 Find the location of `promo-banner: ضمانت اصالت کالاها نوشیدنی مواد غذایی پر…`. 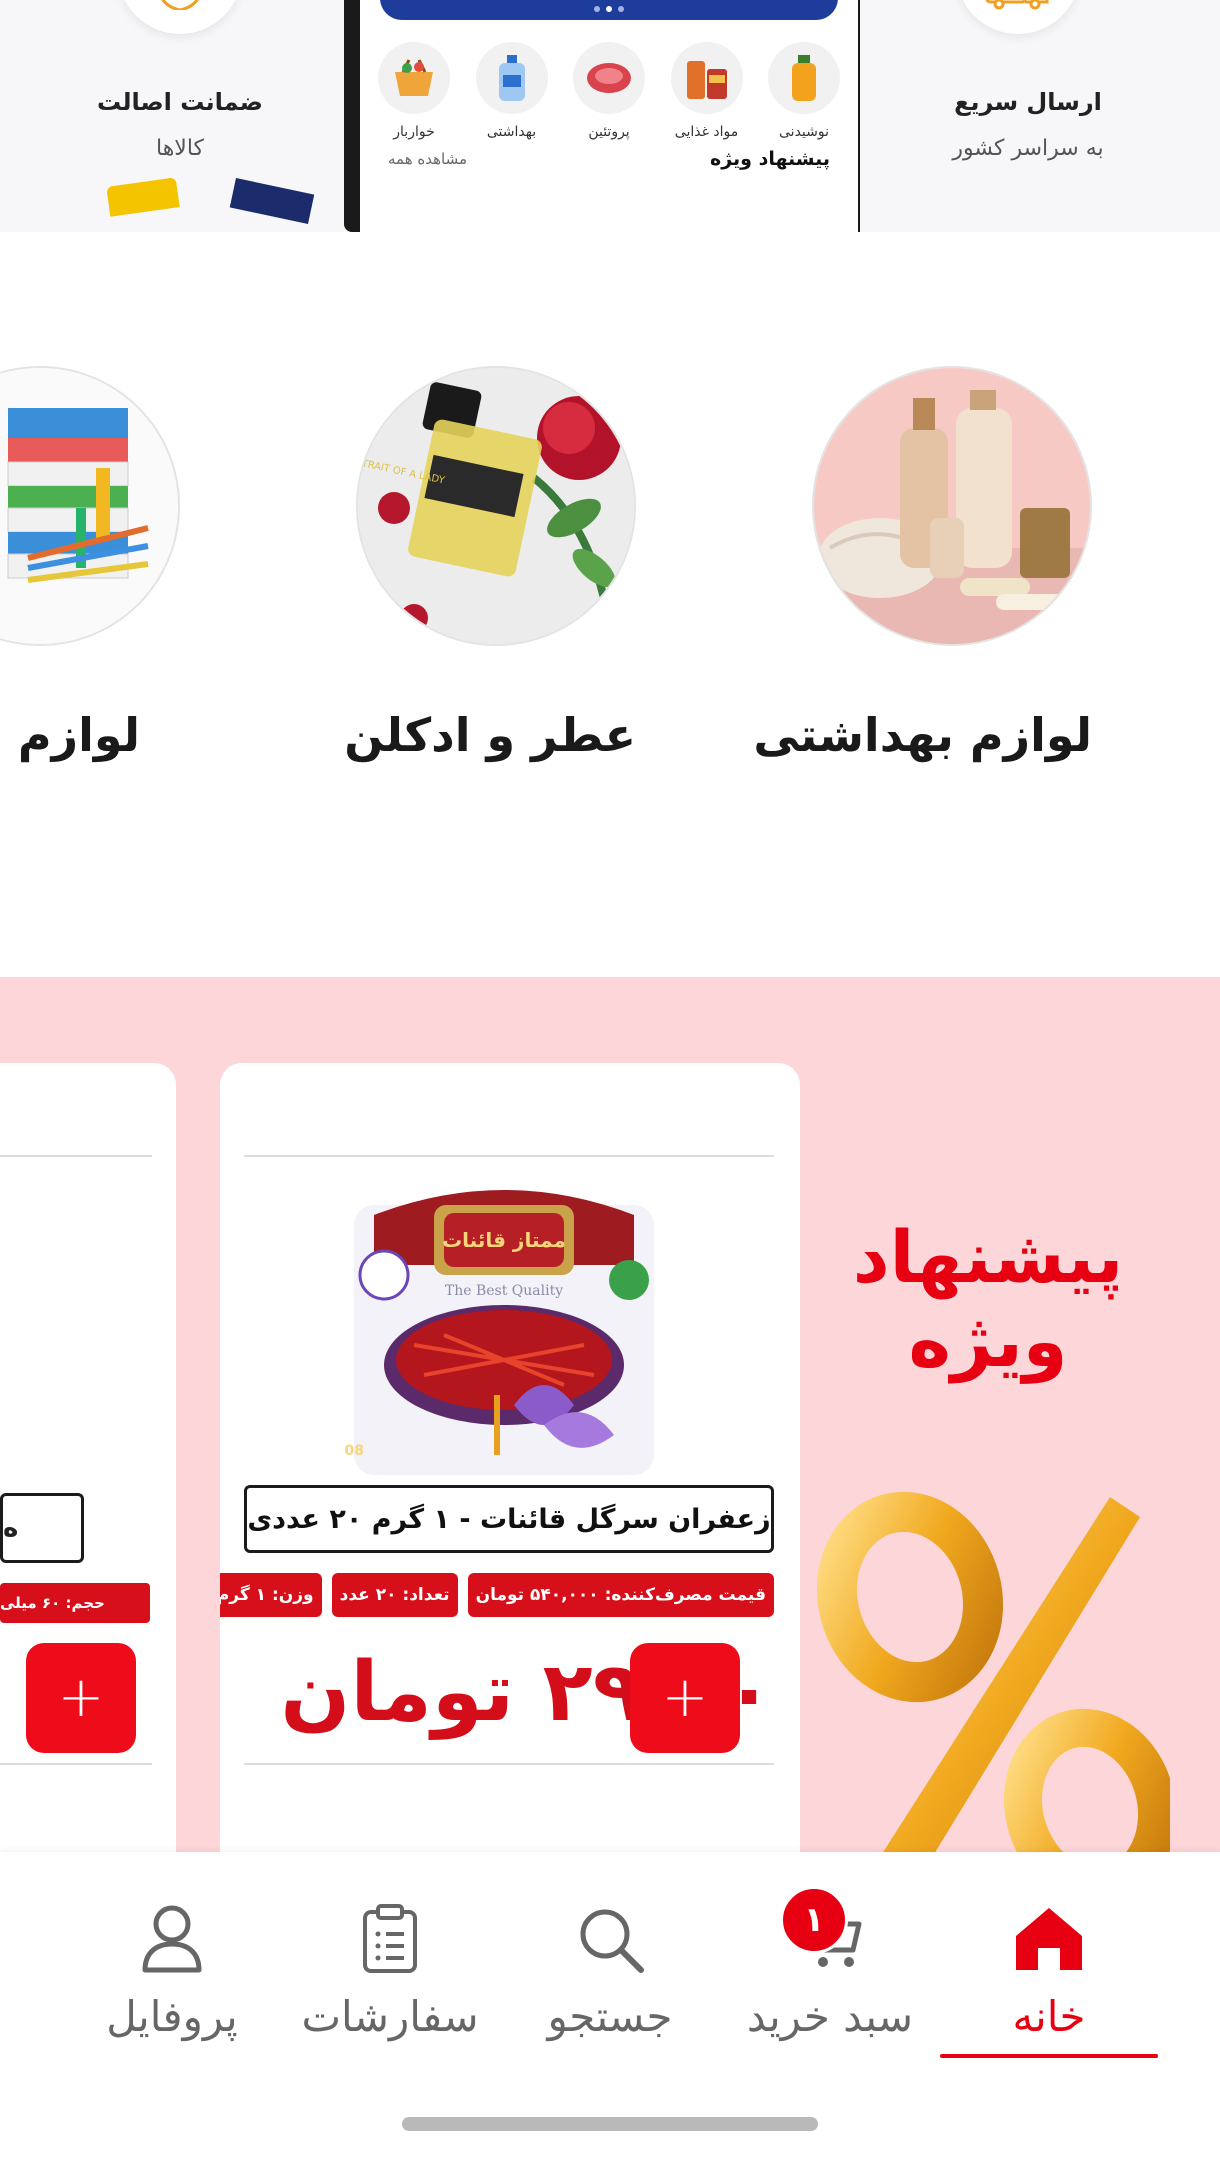

promo-banner: ضمانت اصالت کالاها نوشیدنی مواد غذایی پر… is located at coordinates (610, 116).